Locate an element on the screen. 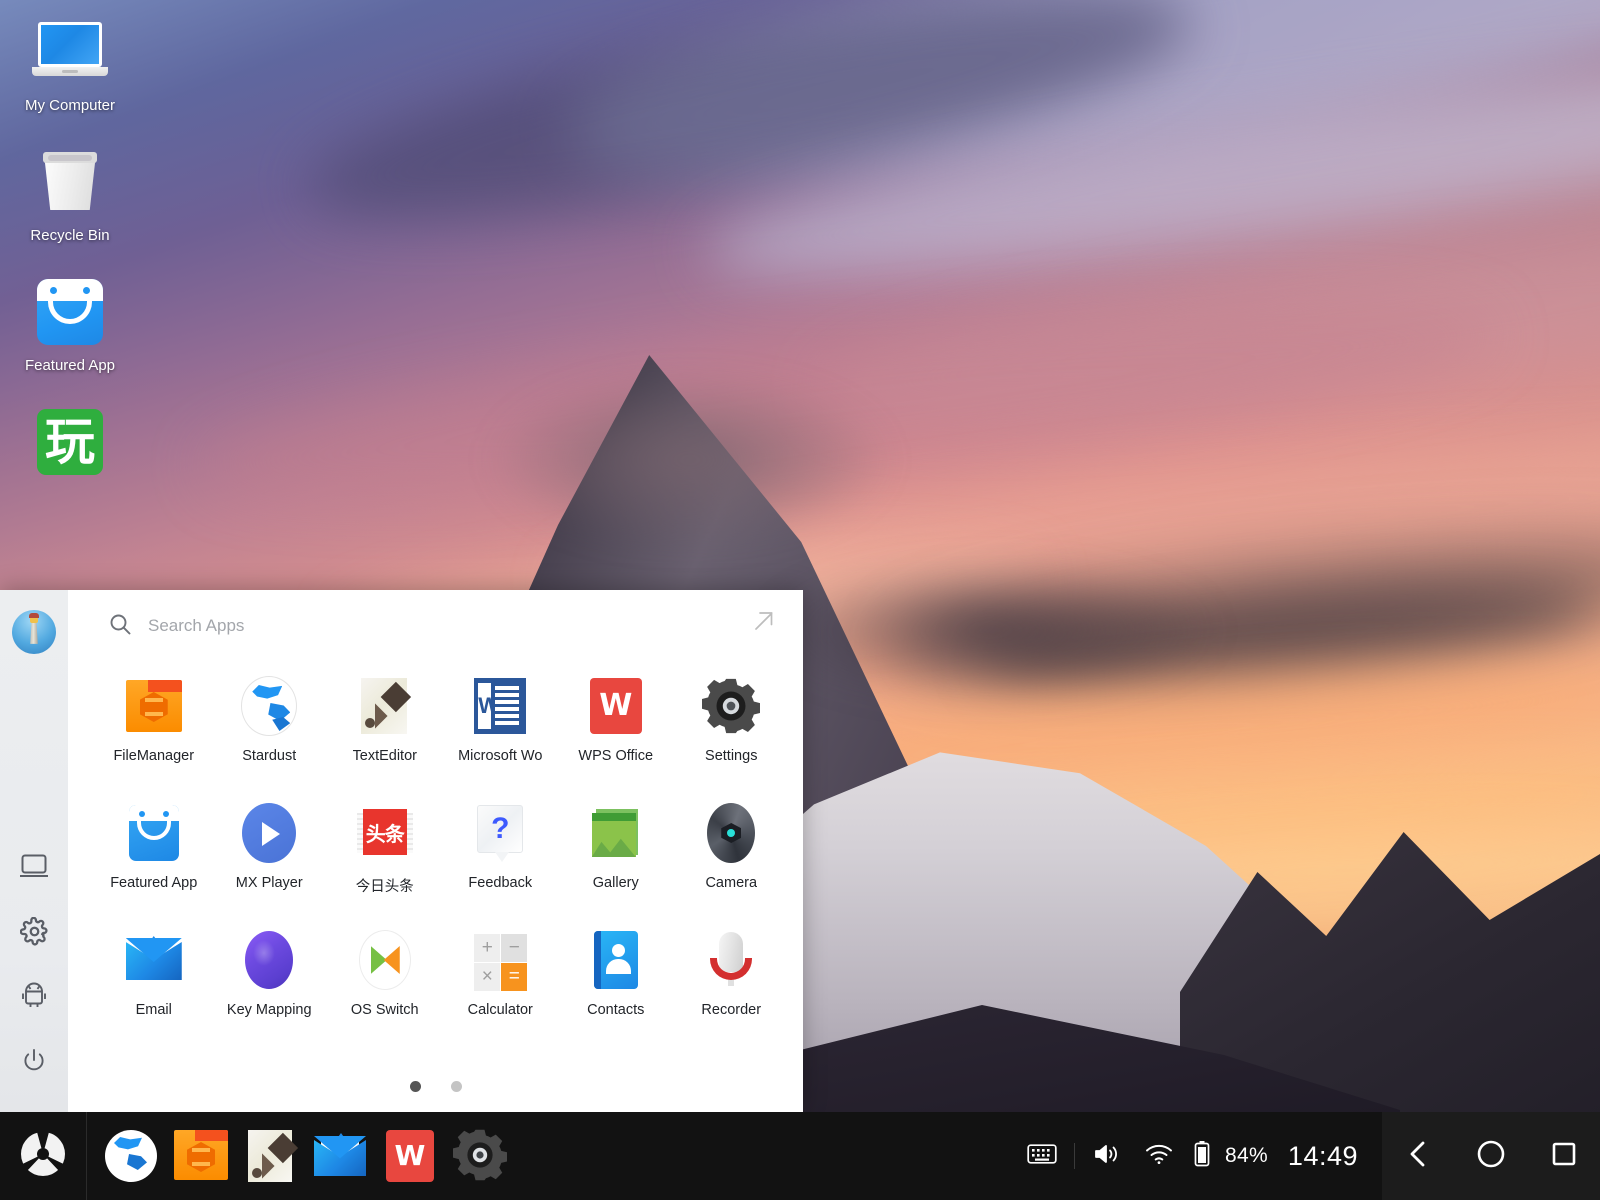 This screenshot has width=1600, height=1200. app-item-feedback: ? Feedback is located at coordinates (501, 854).